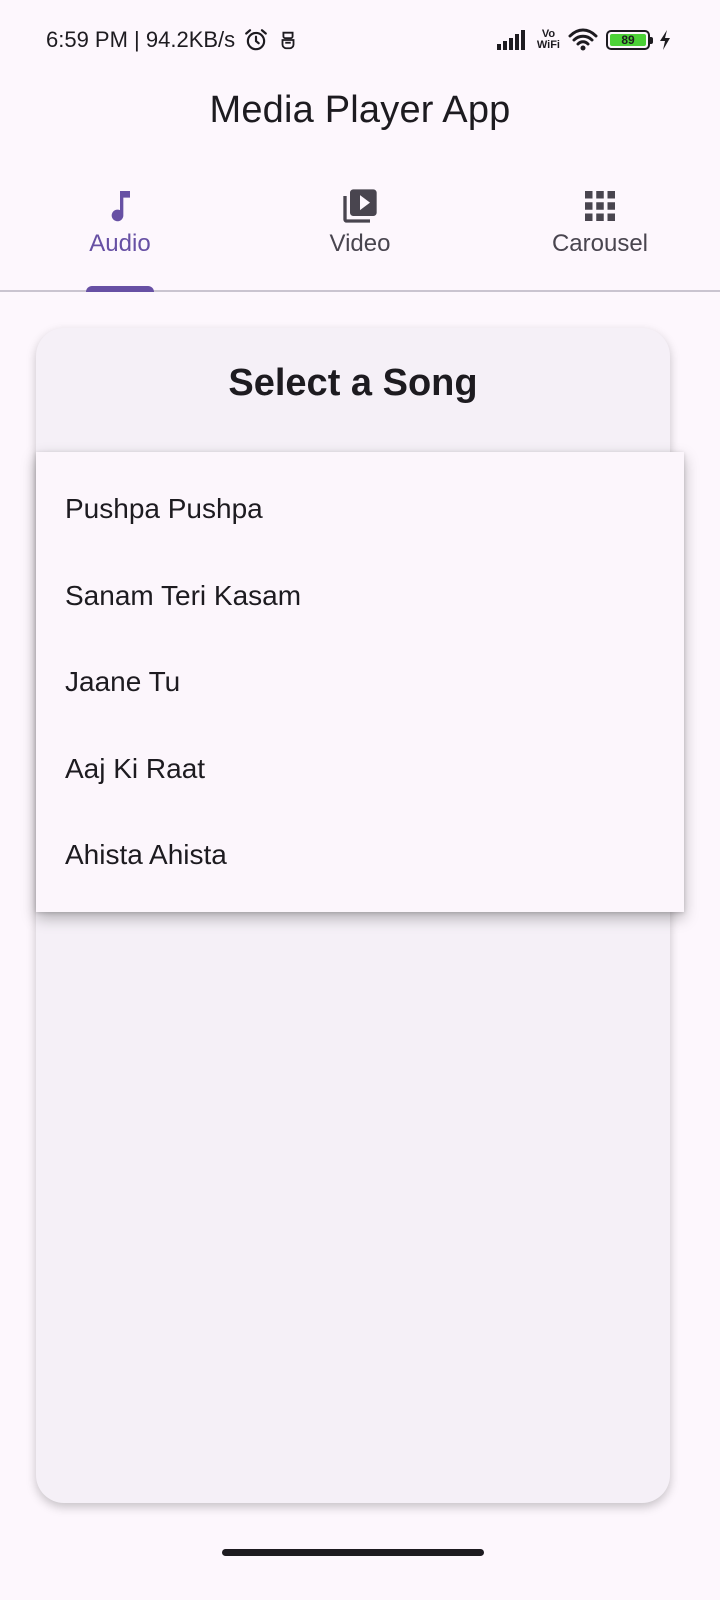  What do you see at coordinates (120, 289) in the screenshot?
I see `tab-active-indicator` at bounding box center [120, 289].